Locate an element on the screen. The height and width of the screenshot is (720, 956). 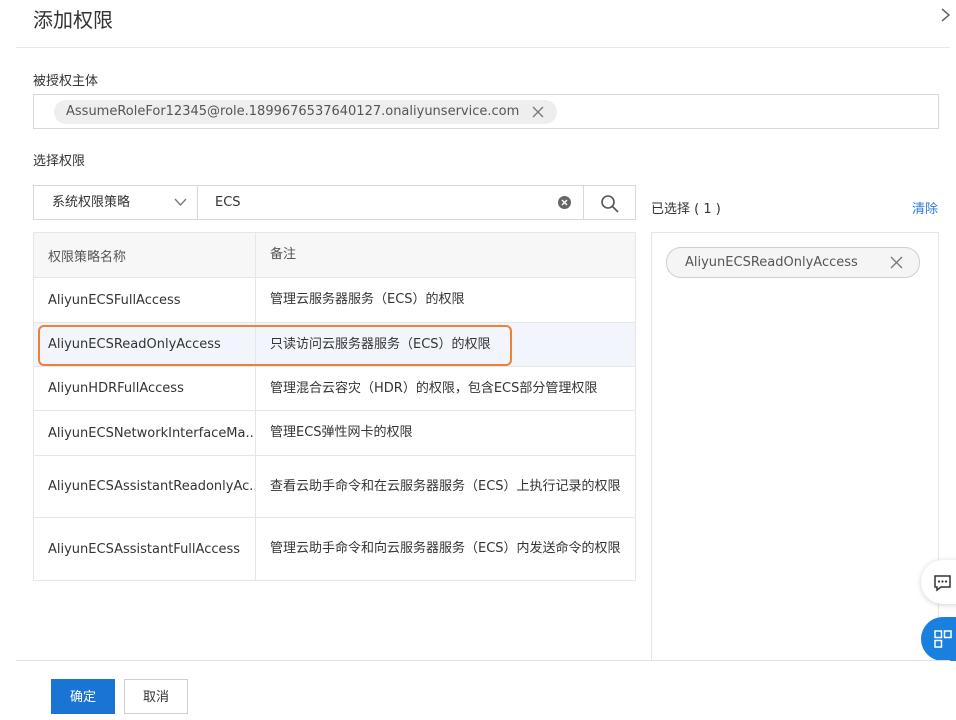
policy-note: 管理混合云容灾（HDR）的权限，包含ECS部分管理权限 is located at coordinates (434, 388).